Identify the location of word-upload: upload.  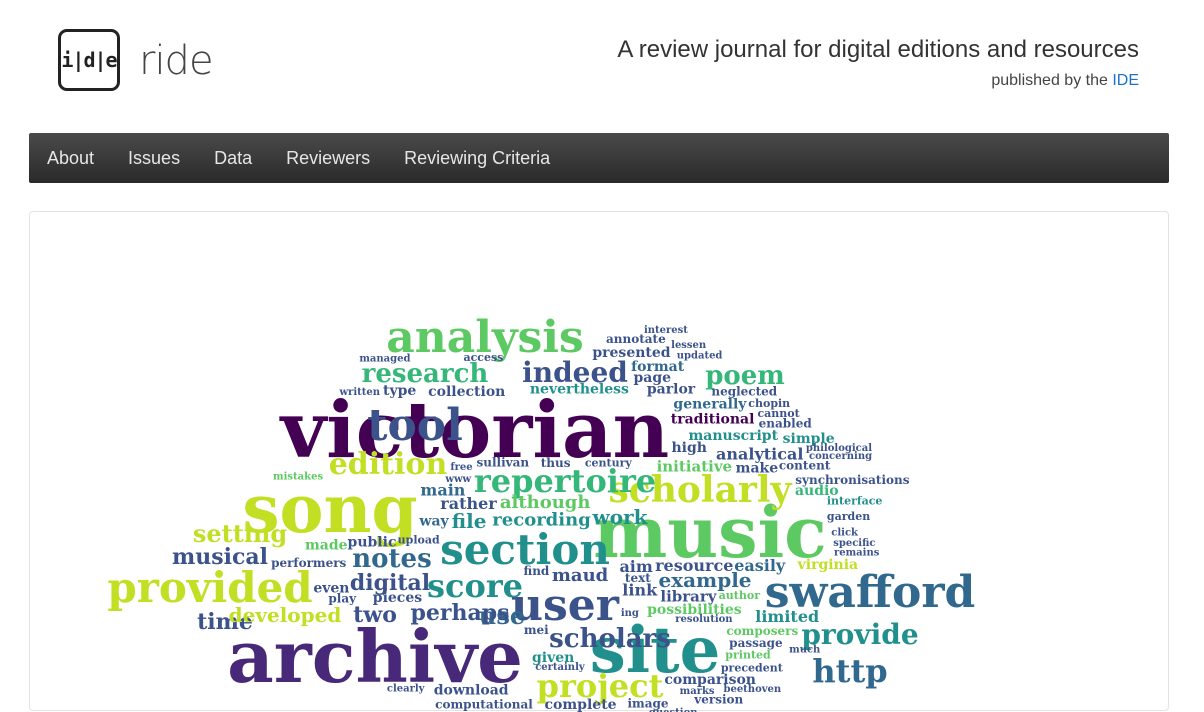
(419, 540).